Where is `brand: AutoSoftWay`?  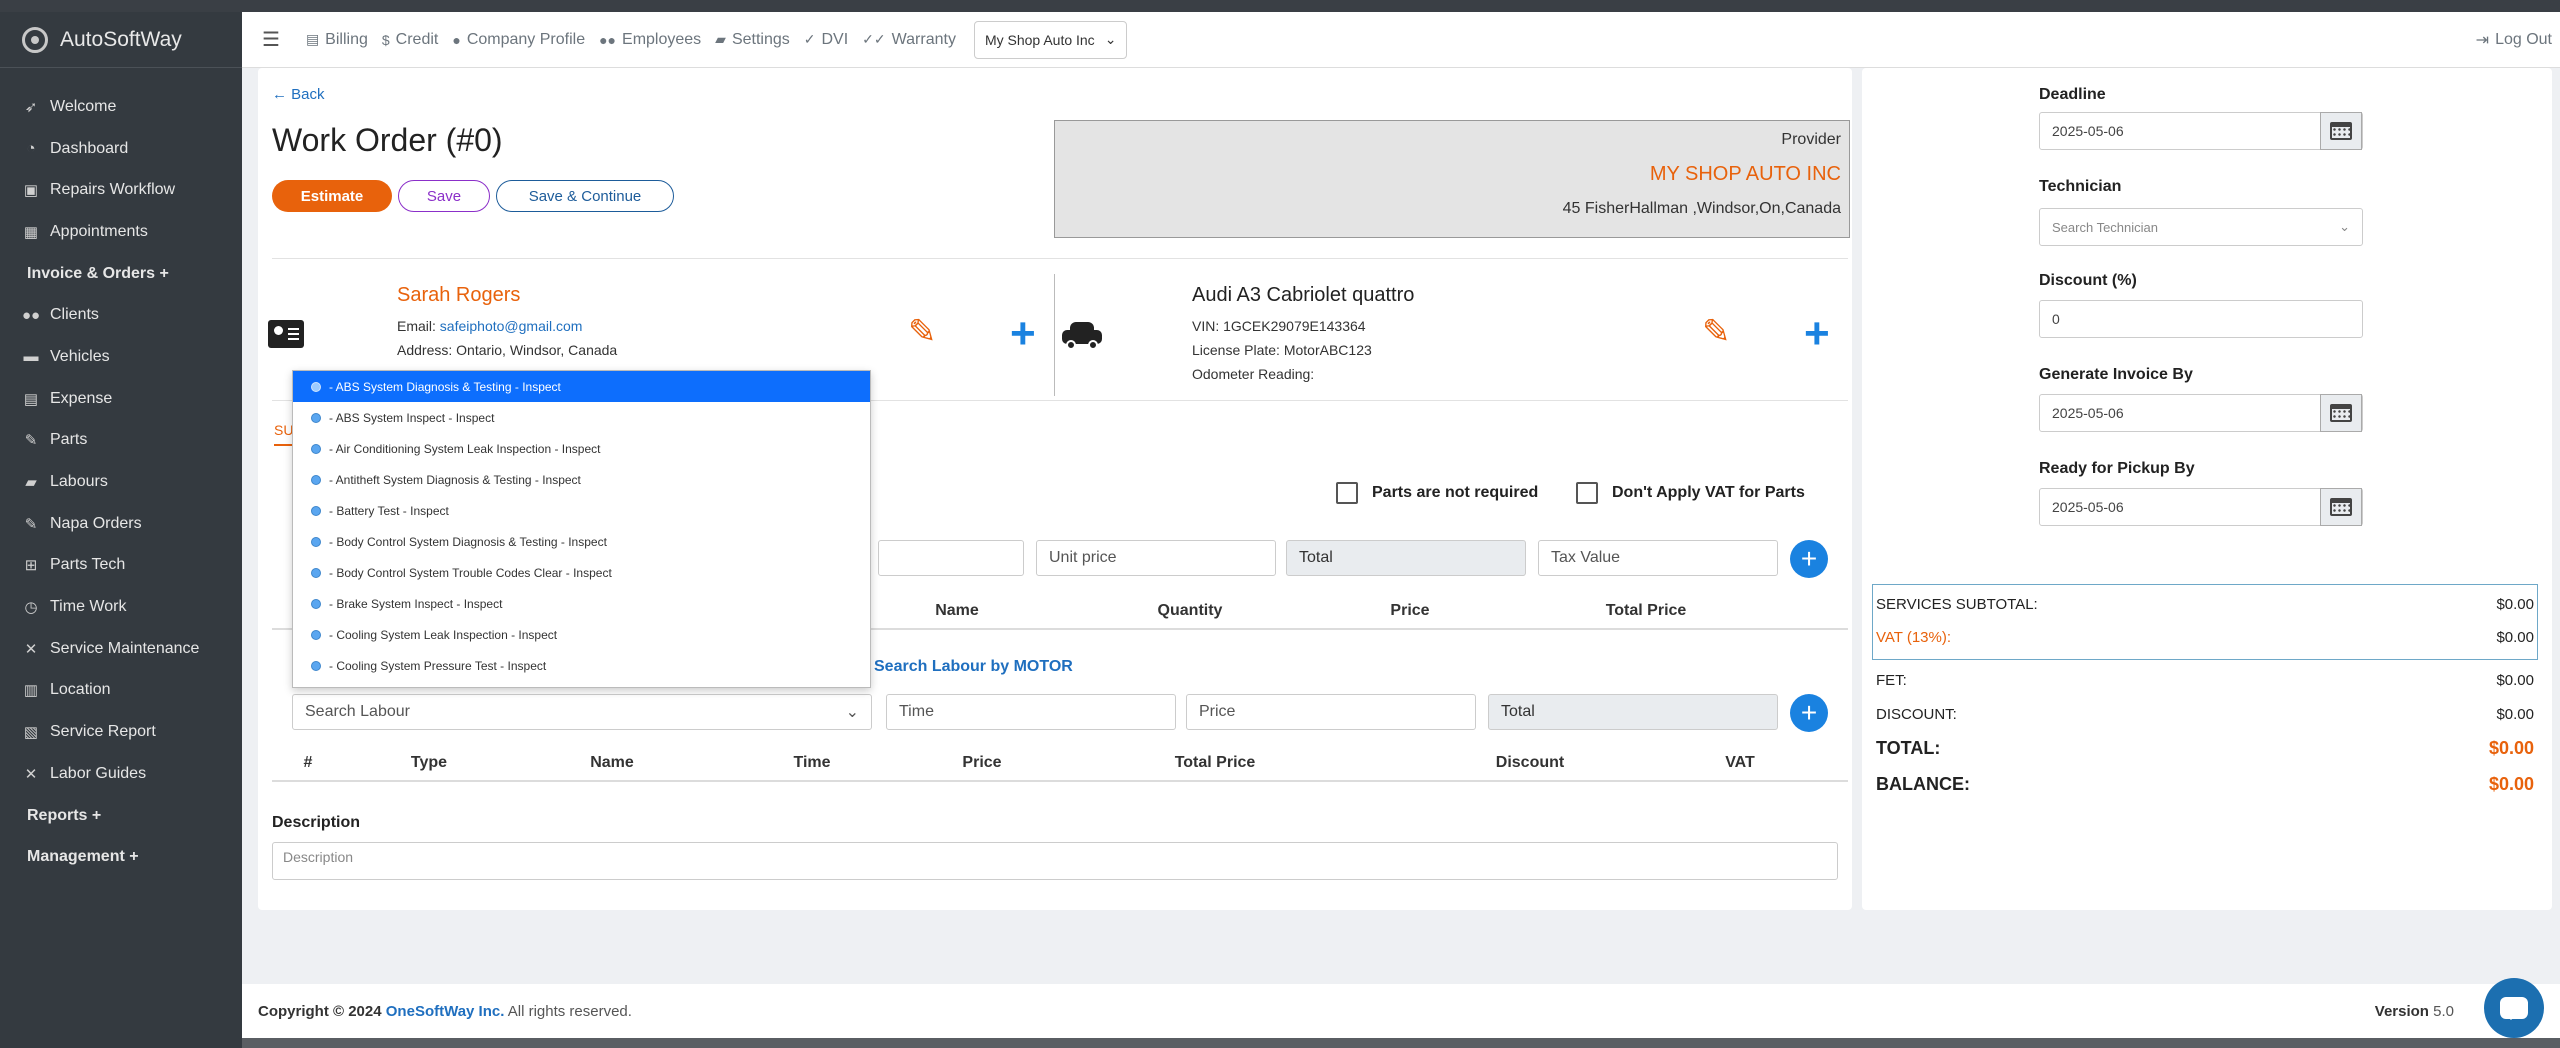 brand: AutoSoftWay is located at coordinates (121, 40).